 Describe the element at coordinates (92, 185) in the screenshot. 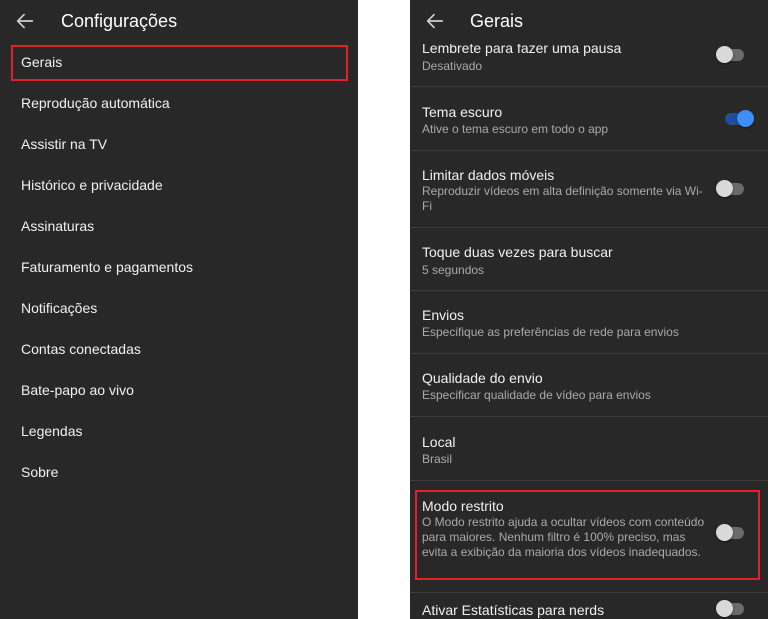

I see `menu-item-label: Histórico e privacidade` at that location.